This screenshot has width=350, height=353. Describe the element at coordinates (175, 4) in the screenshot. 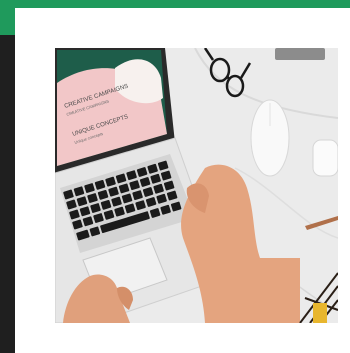

I see `top-accent-bar` at that location.